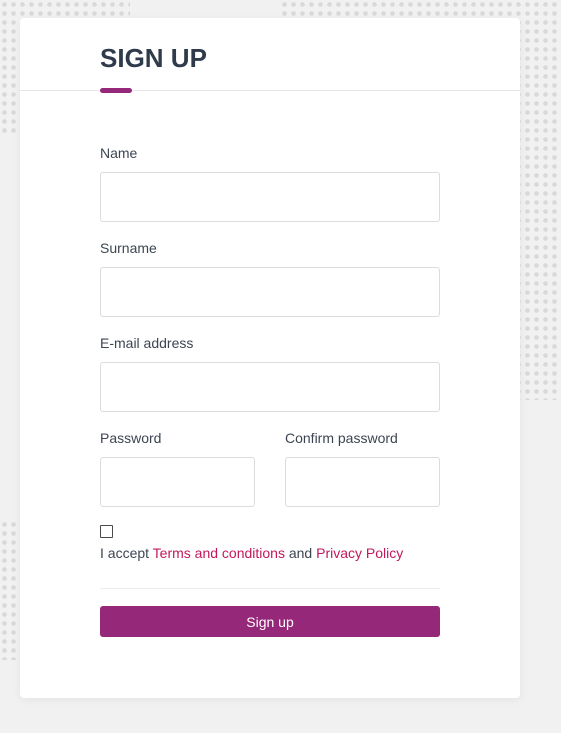 This screenshot has height=733, width=561. Describe the element at coordinates (128, 248) in the screenshot. I see `surname-label: Surname` at that location.